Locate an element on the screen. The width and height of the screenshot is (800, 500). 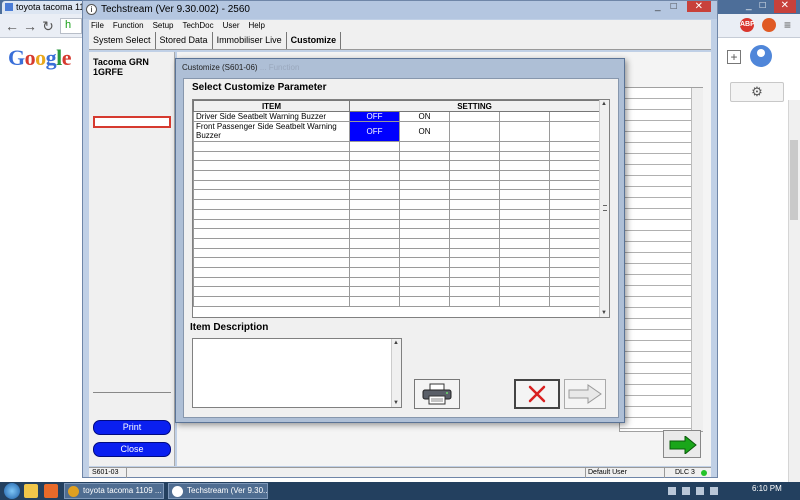
menu-user: User is located at coordinates (231, 26).